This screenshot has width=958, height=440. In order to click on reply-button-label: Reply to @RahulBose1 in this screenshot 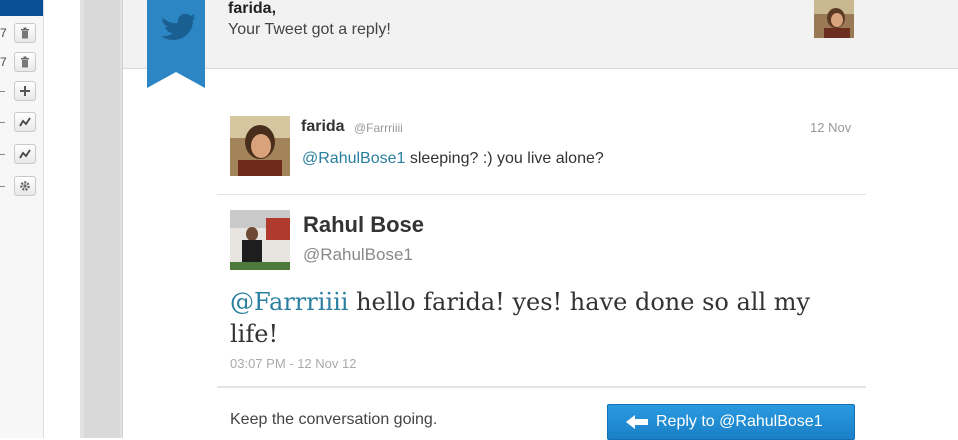, I will do `click(739, 421)`.